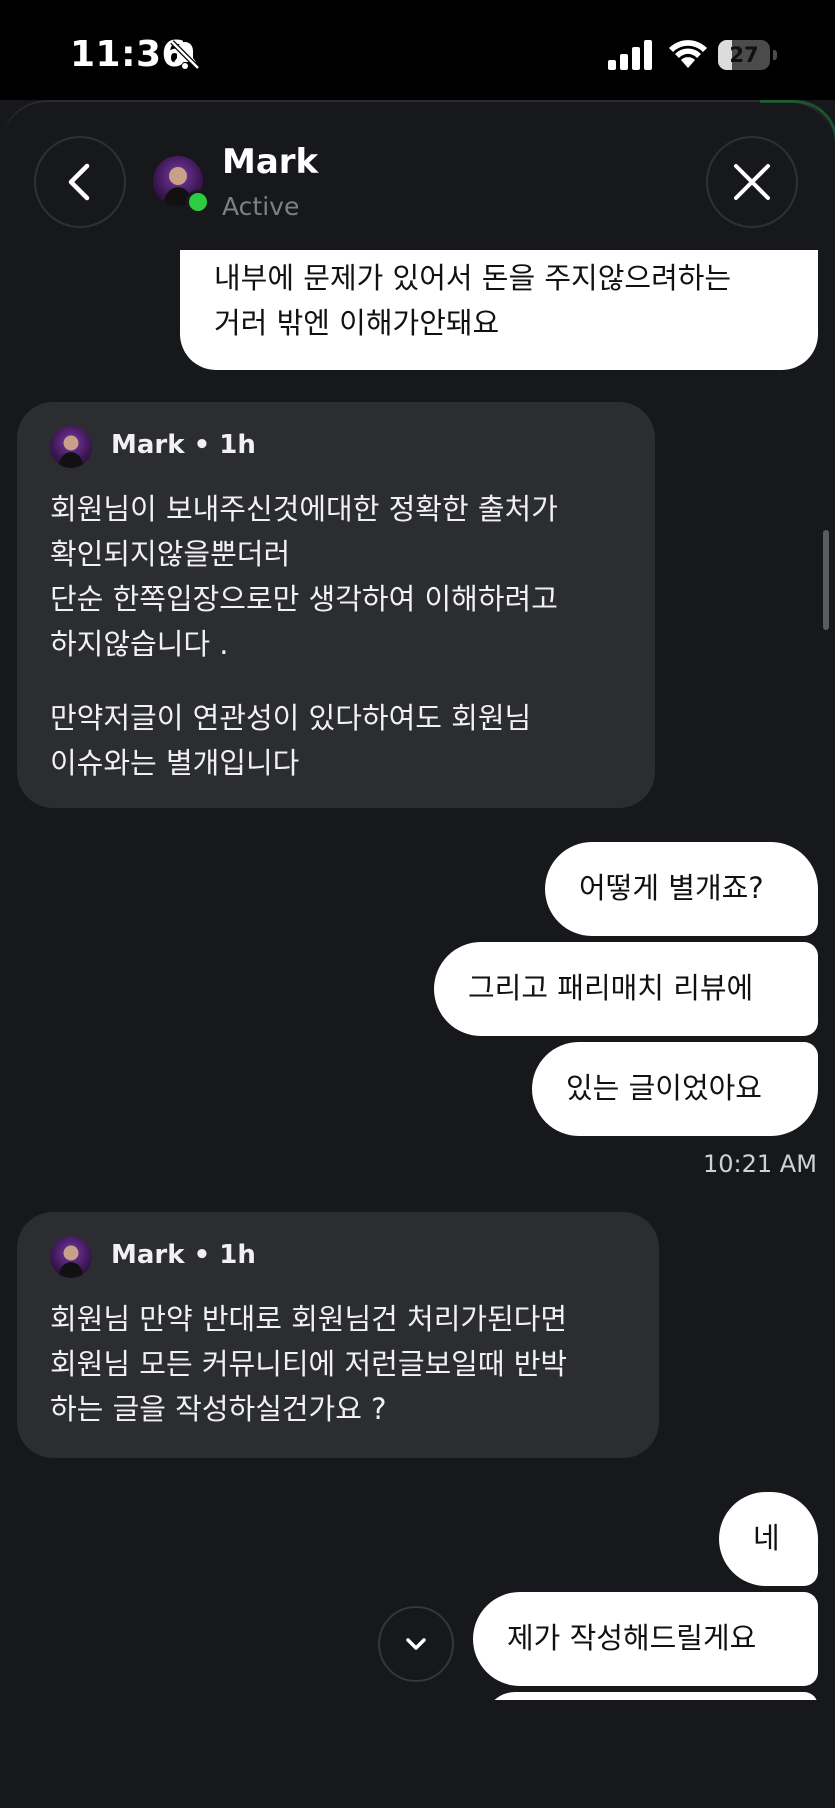  I want to click on chevron-down-icon, so click(416, 1644).